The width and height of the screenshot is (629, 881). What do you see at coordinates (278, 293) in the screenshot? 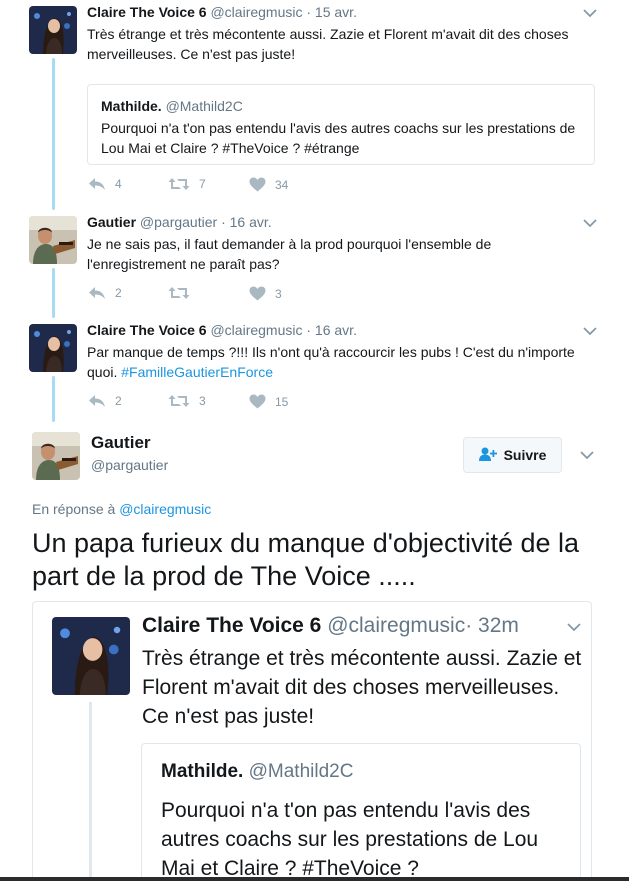
I see `like-count: 3` at bounding box center [278, 293].